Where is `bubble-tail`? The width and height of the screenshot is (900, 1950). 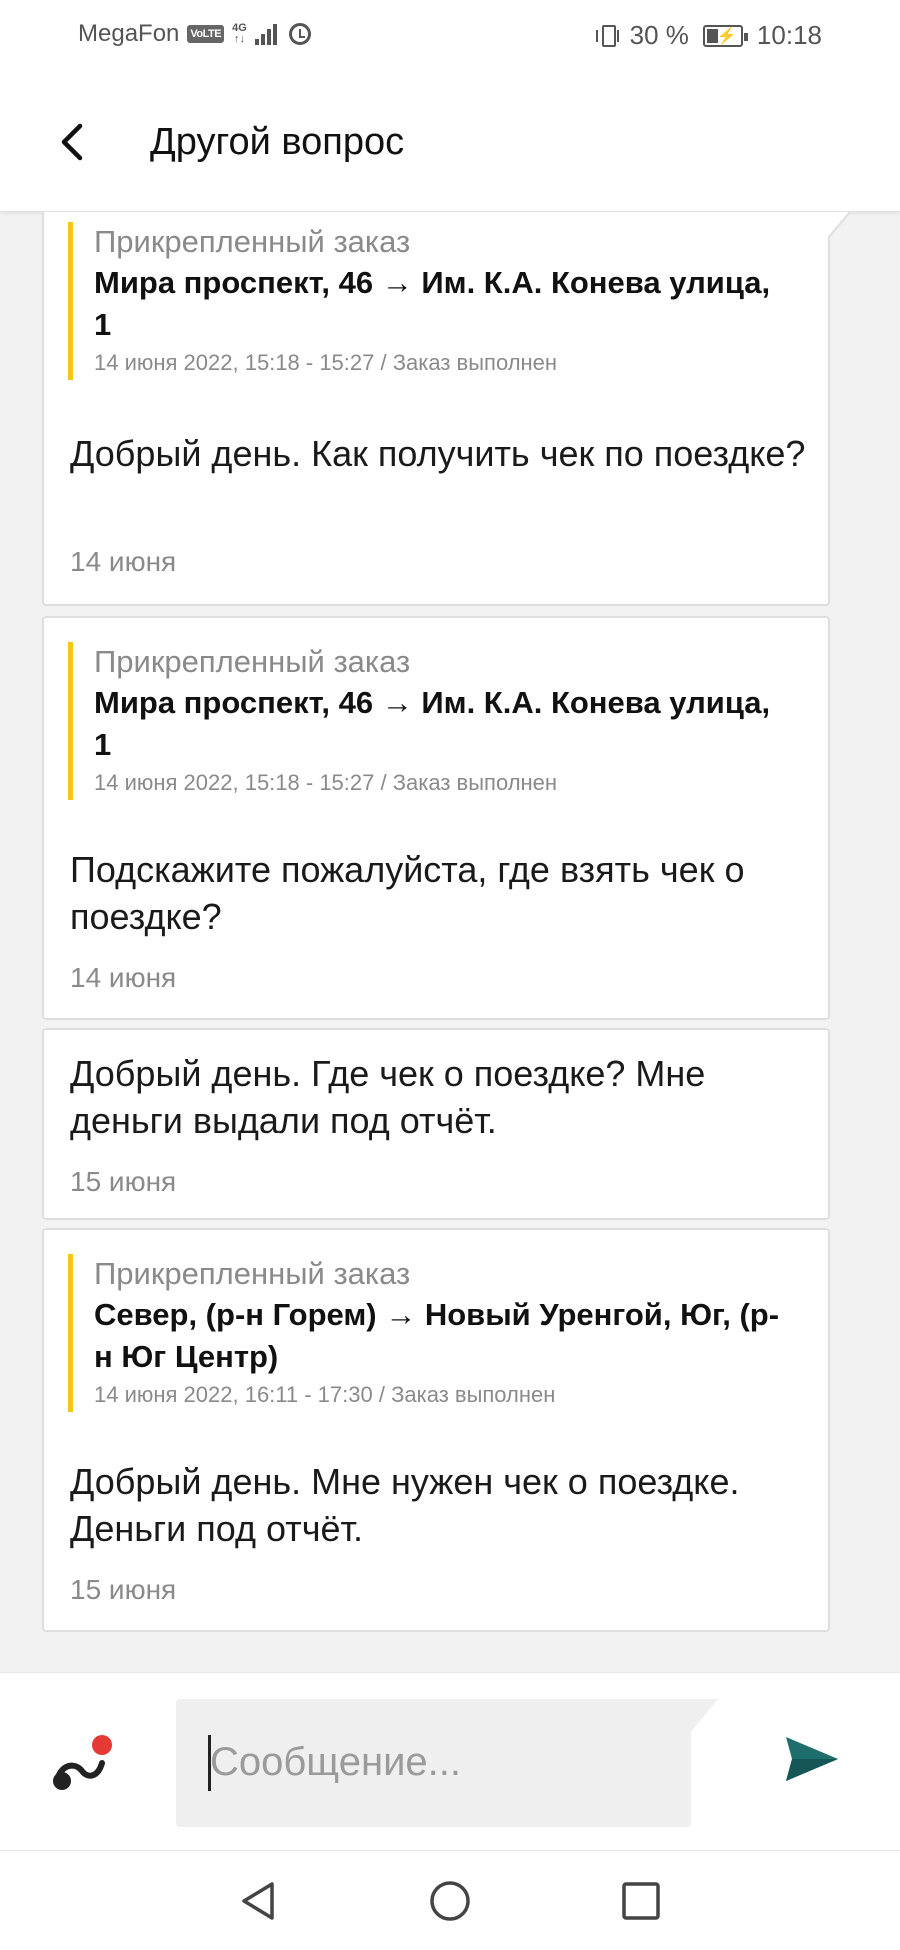 bubble-tail is located at coordinates (839, 225).